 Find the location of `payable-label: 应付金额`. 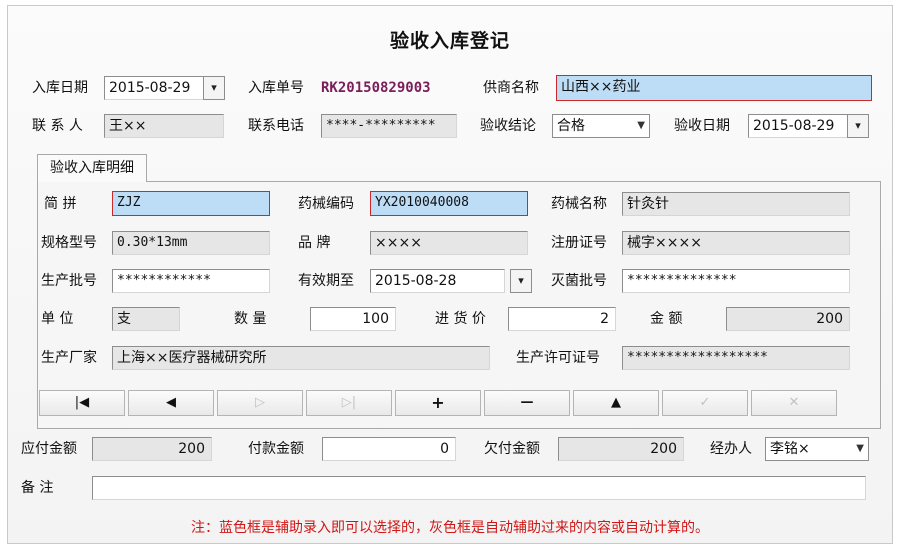

payable-label: 应付金额 is located at coordinates (49, 449).